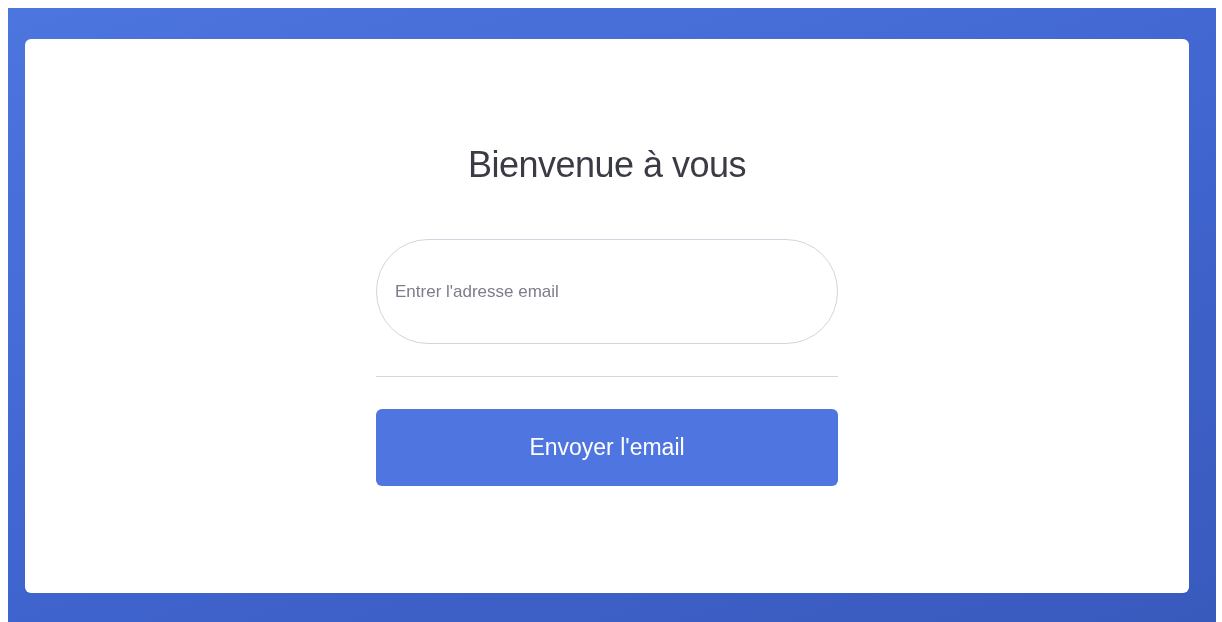  Describe the element at coordinates (607, 165) in the screenshot. I see `welcome-heading: Bienvenue à vous` at that location.